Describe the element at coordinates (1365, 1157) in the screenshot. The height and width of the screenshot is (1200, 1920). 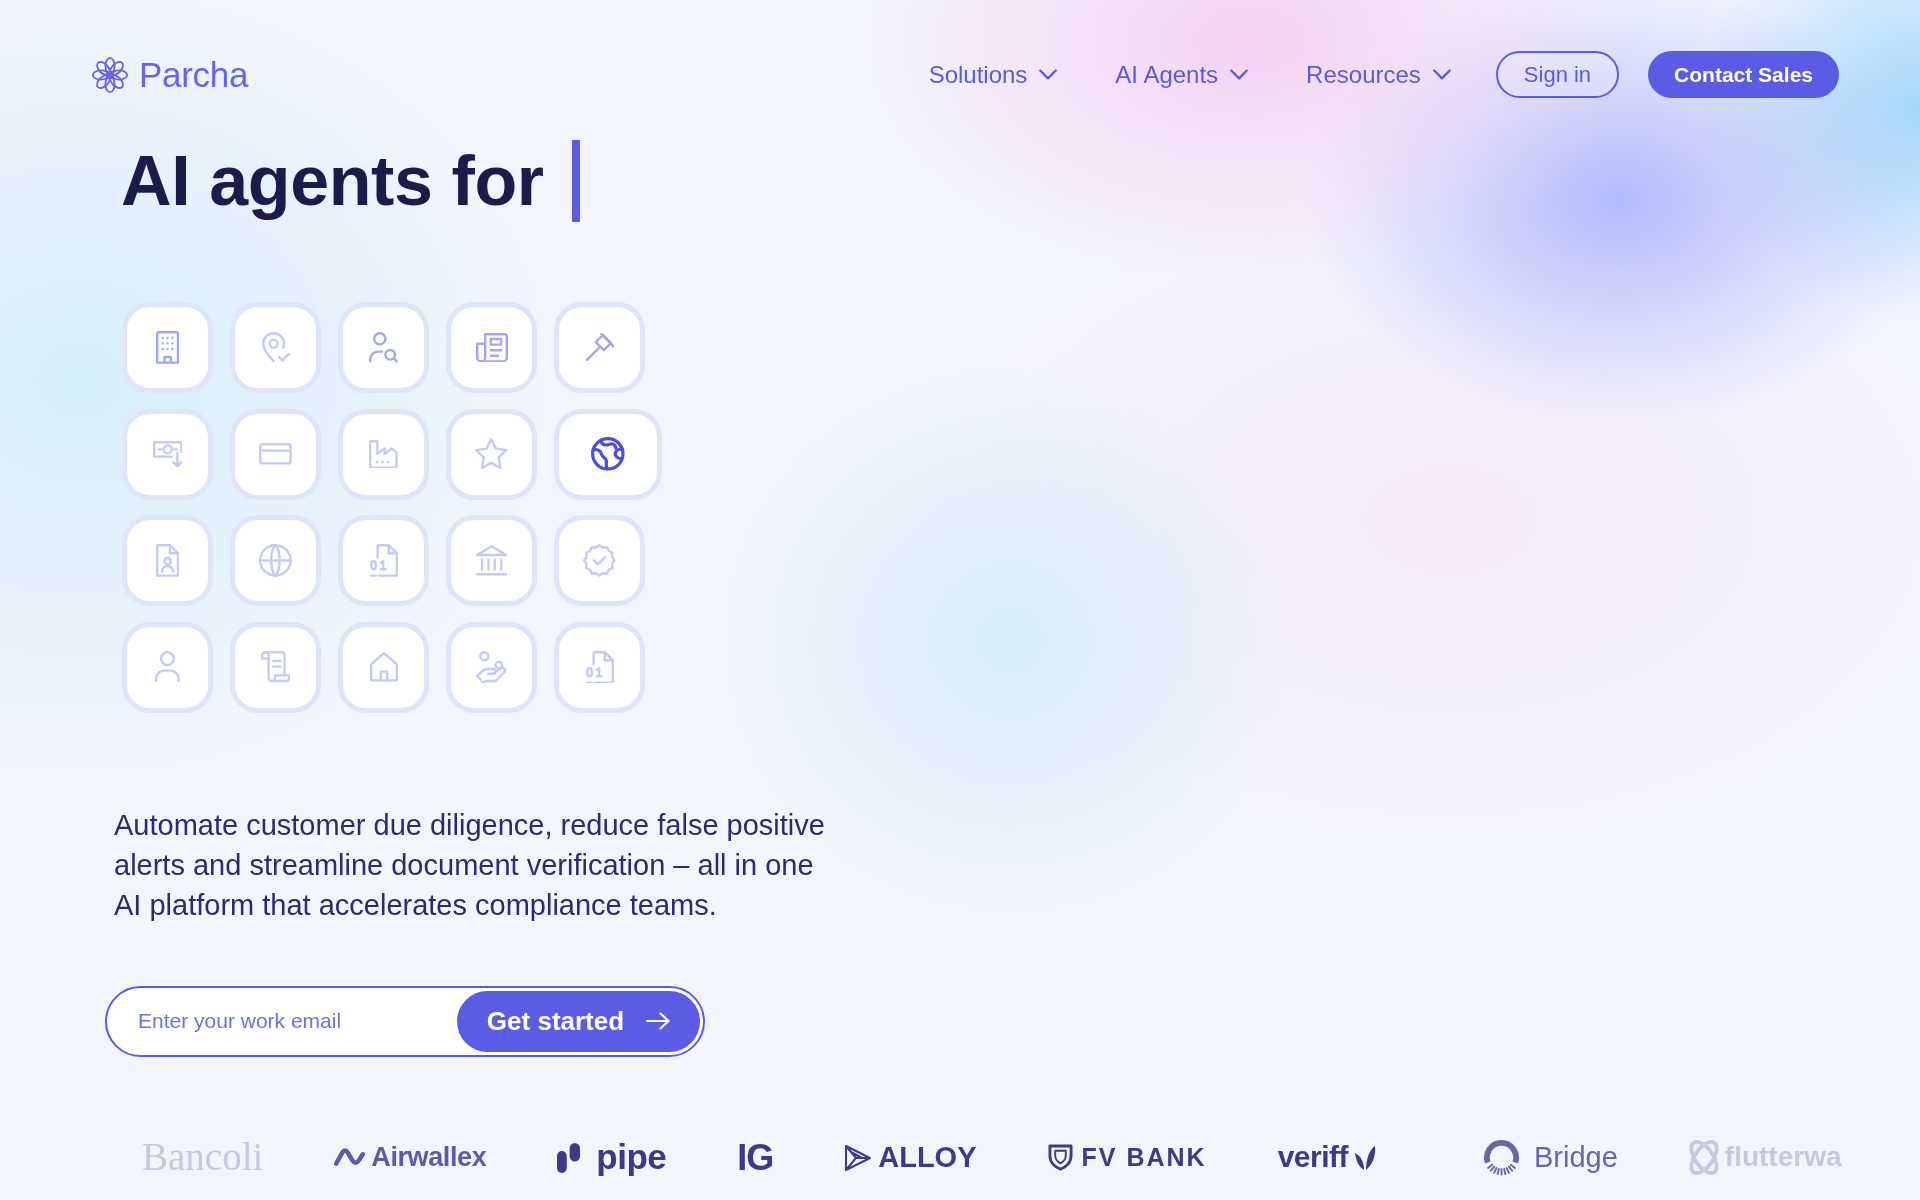
I see `leaf-logo-icon` at that location.